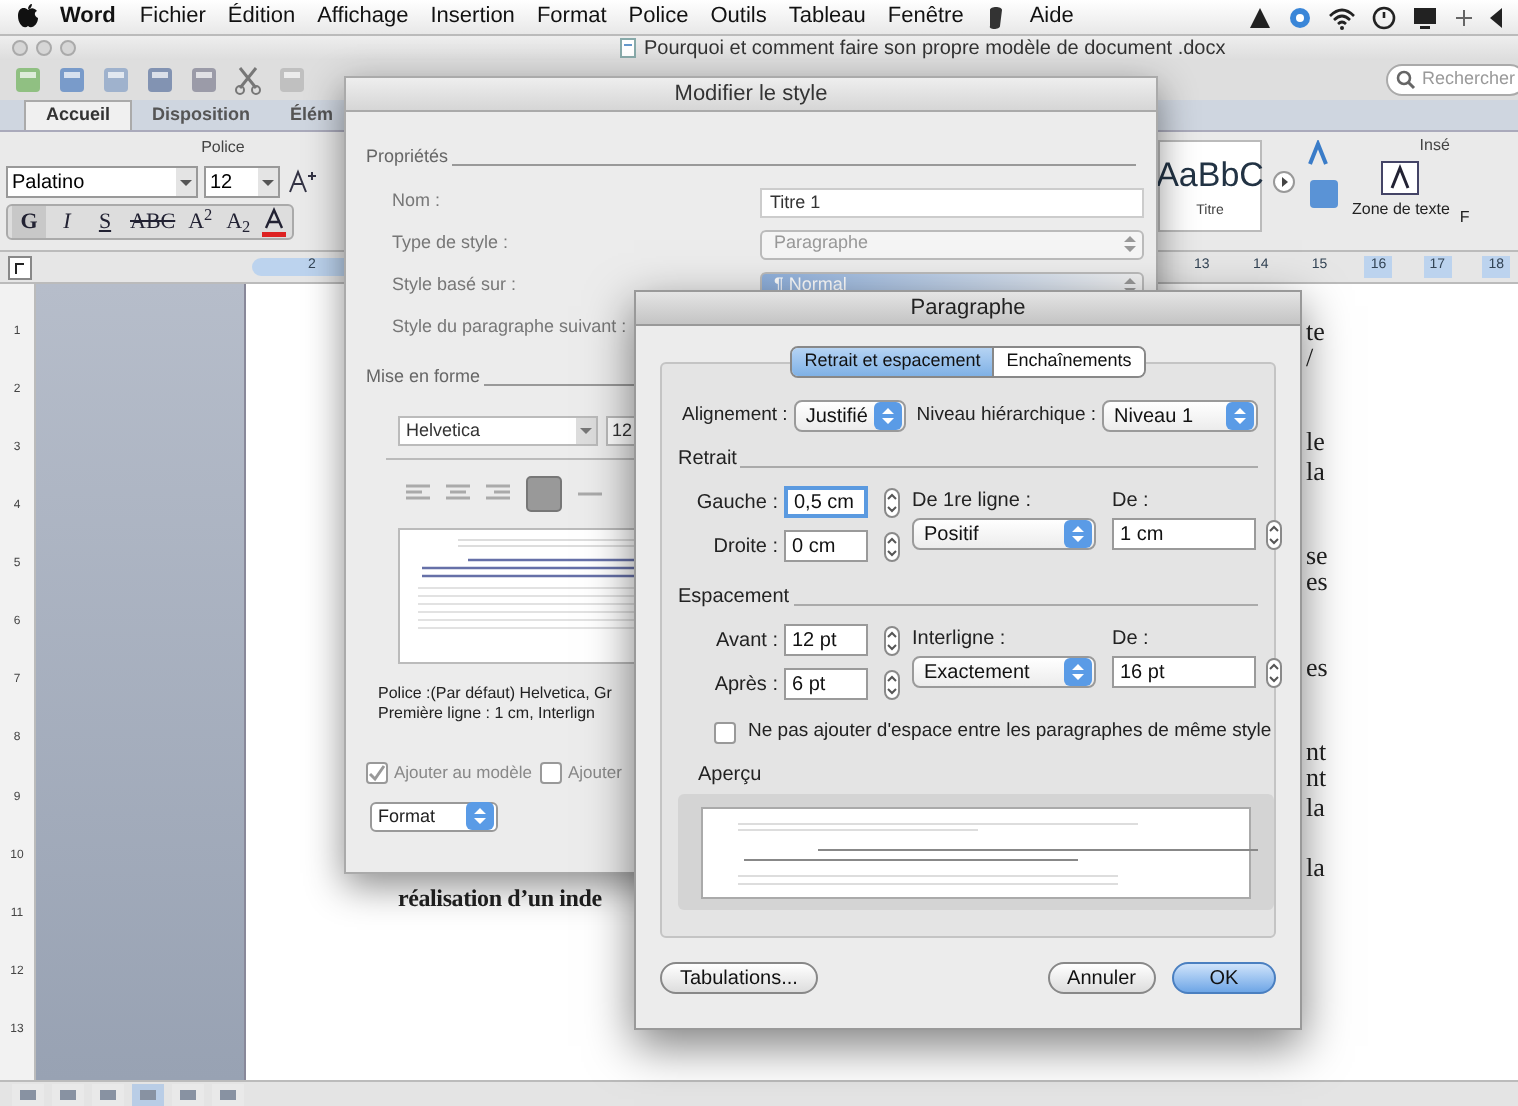  I want to click on apple-icon, so click(28, 17).